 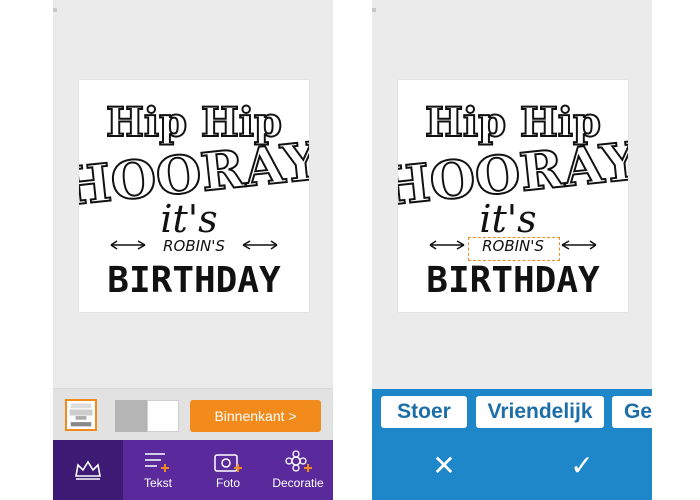 I want to click on decoration-add-icon, so click(x=298, y=461).